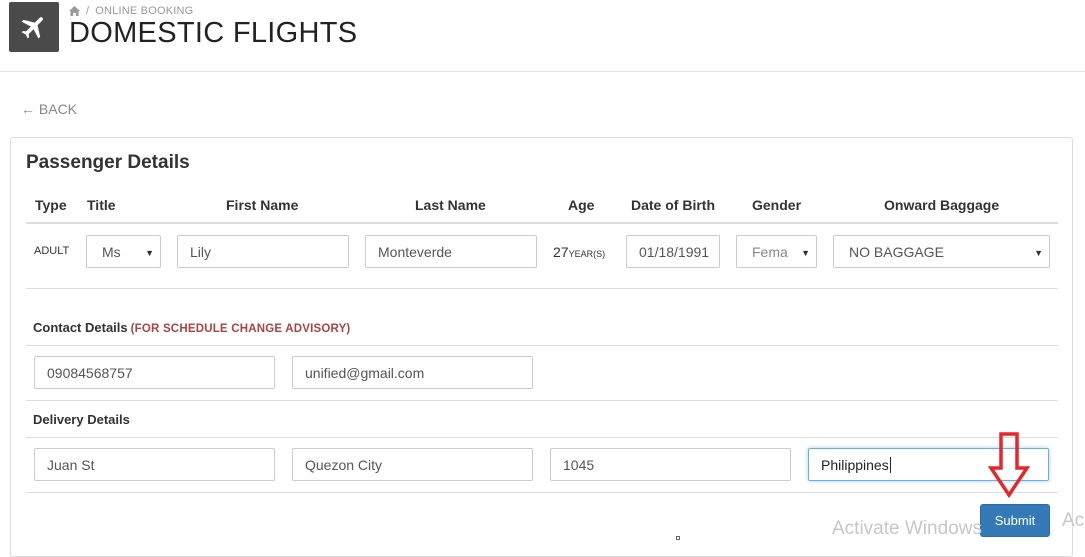 The image size is (1085, 557). What do you see at coordinates (542, 400) in the screenshot?
I see `contact-bottom-divider` at bounding box center [542, 400].